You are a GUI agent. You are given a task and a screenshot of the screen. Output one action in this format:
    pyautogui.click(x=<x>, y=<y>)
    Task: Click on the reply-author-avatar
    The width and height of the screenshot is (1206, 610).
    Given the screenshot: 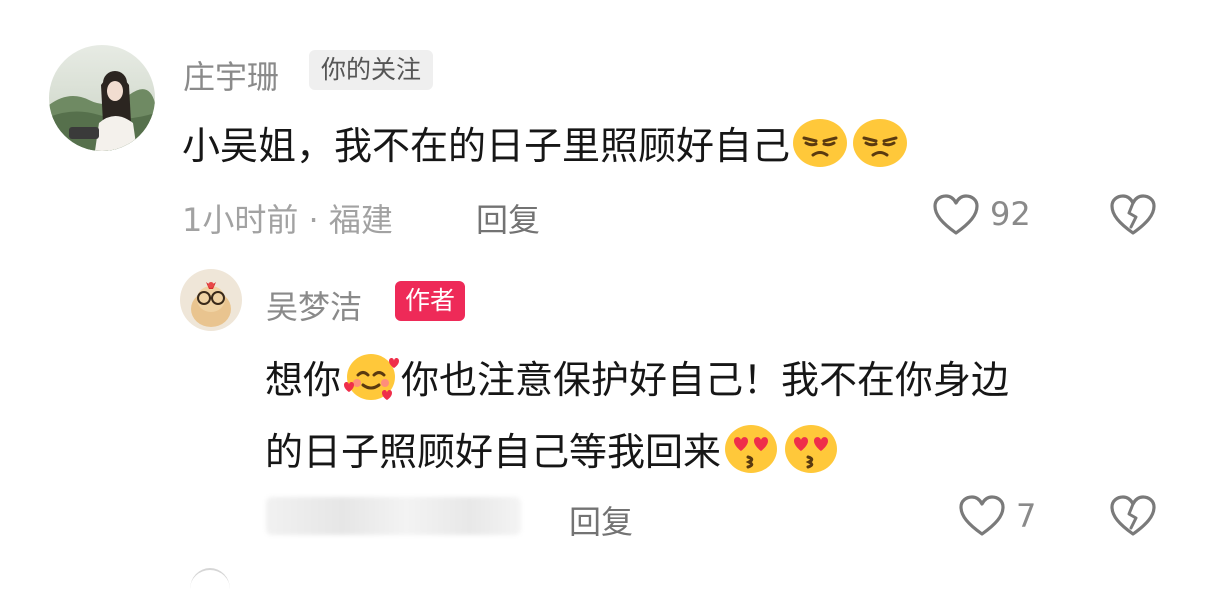 What is the action you would take?
    pyautogui.click(x=211, y=300)
    